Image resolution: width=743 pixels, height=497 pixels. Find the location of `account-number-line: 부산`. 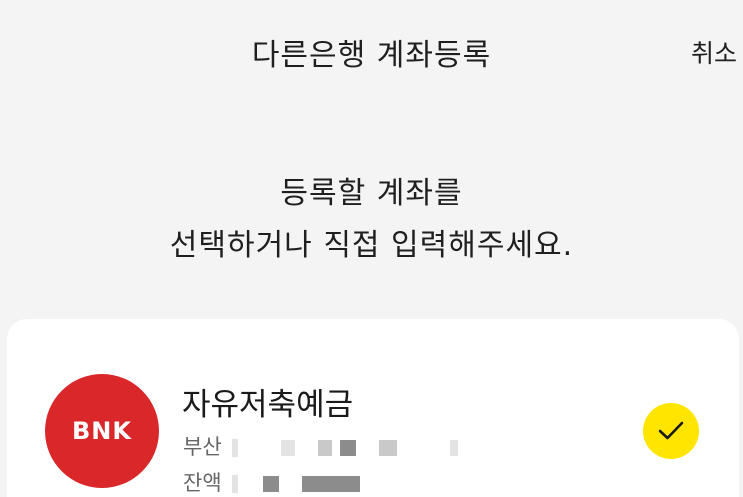

account-number-line: 부산 is located at coordinates (320, 446).